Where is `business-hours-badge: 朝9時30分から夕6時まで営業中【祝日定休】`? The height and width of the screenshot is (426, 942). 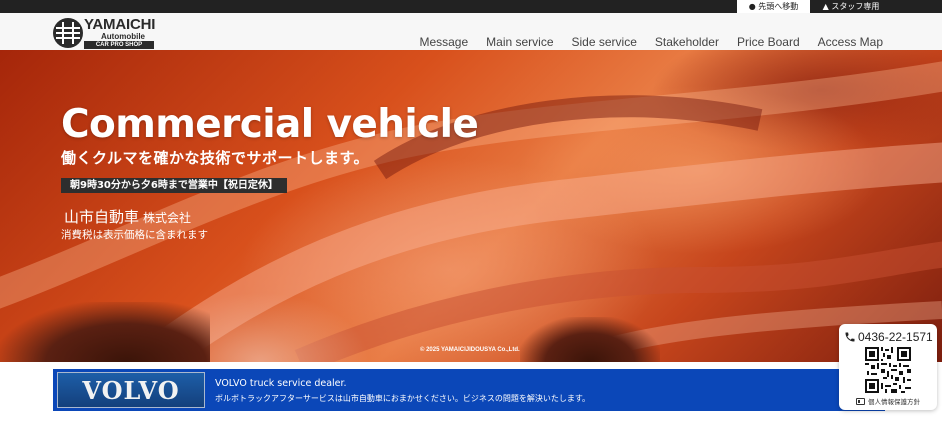
business-hours-badge: 朝9時30分から夕6時まで営業中【祝日定休】 is located at coordinates (174, 185).